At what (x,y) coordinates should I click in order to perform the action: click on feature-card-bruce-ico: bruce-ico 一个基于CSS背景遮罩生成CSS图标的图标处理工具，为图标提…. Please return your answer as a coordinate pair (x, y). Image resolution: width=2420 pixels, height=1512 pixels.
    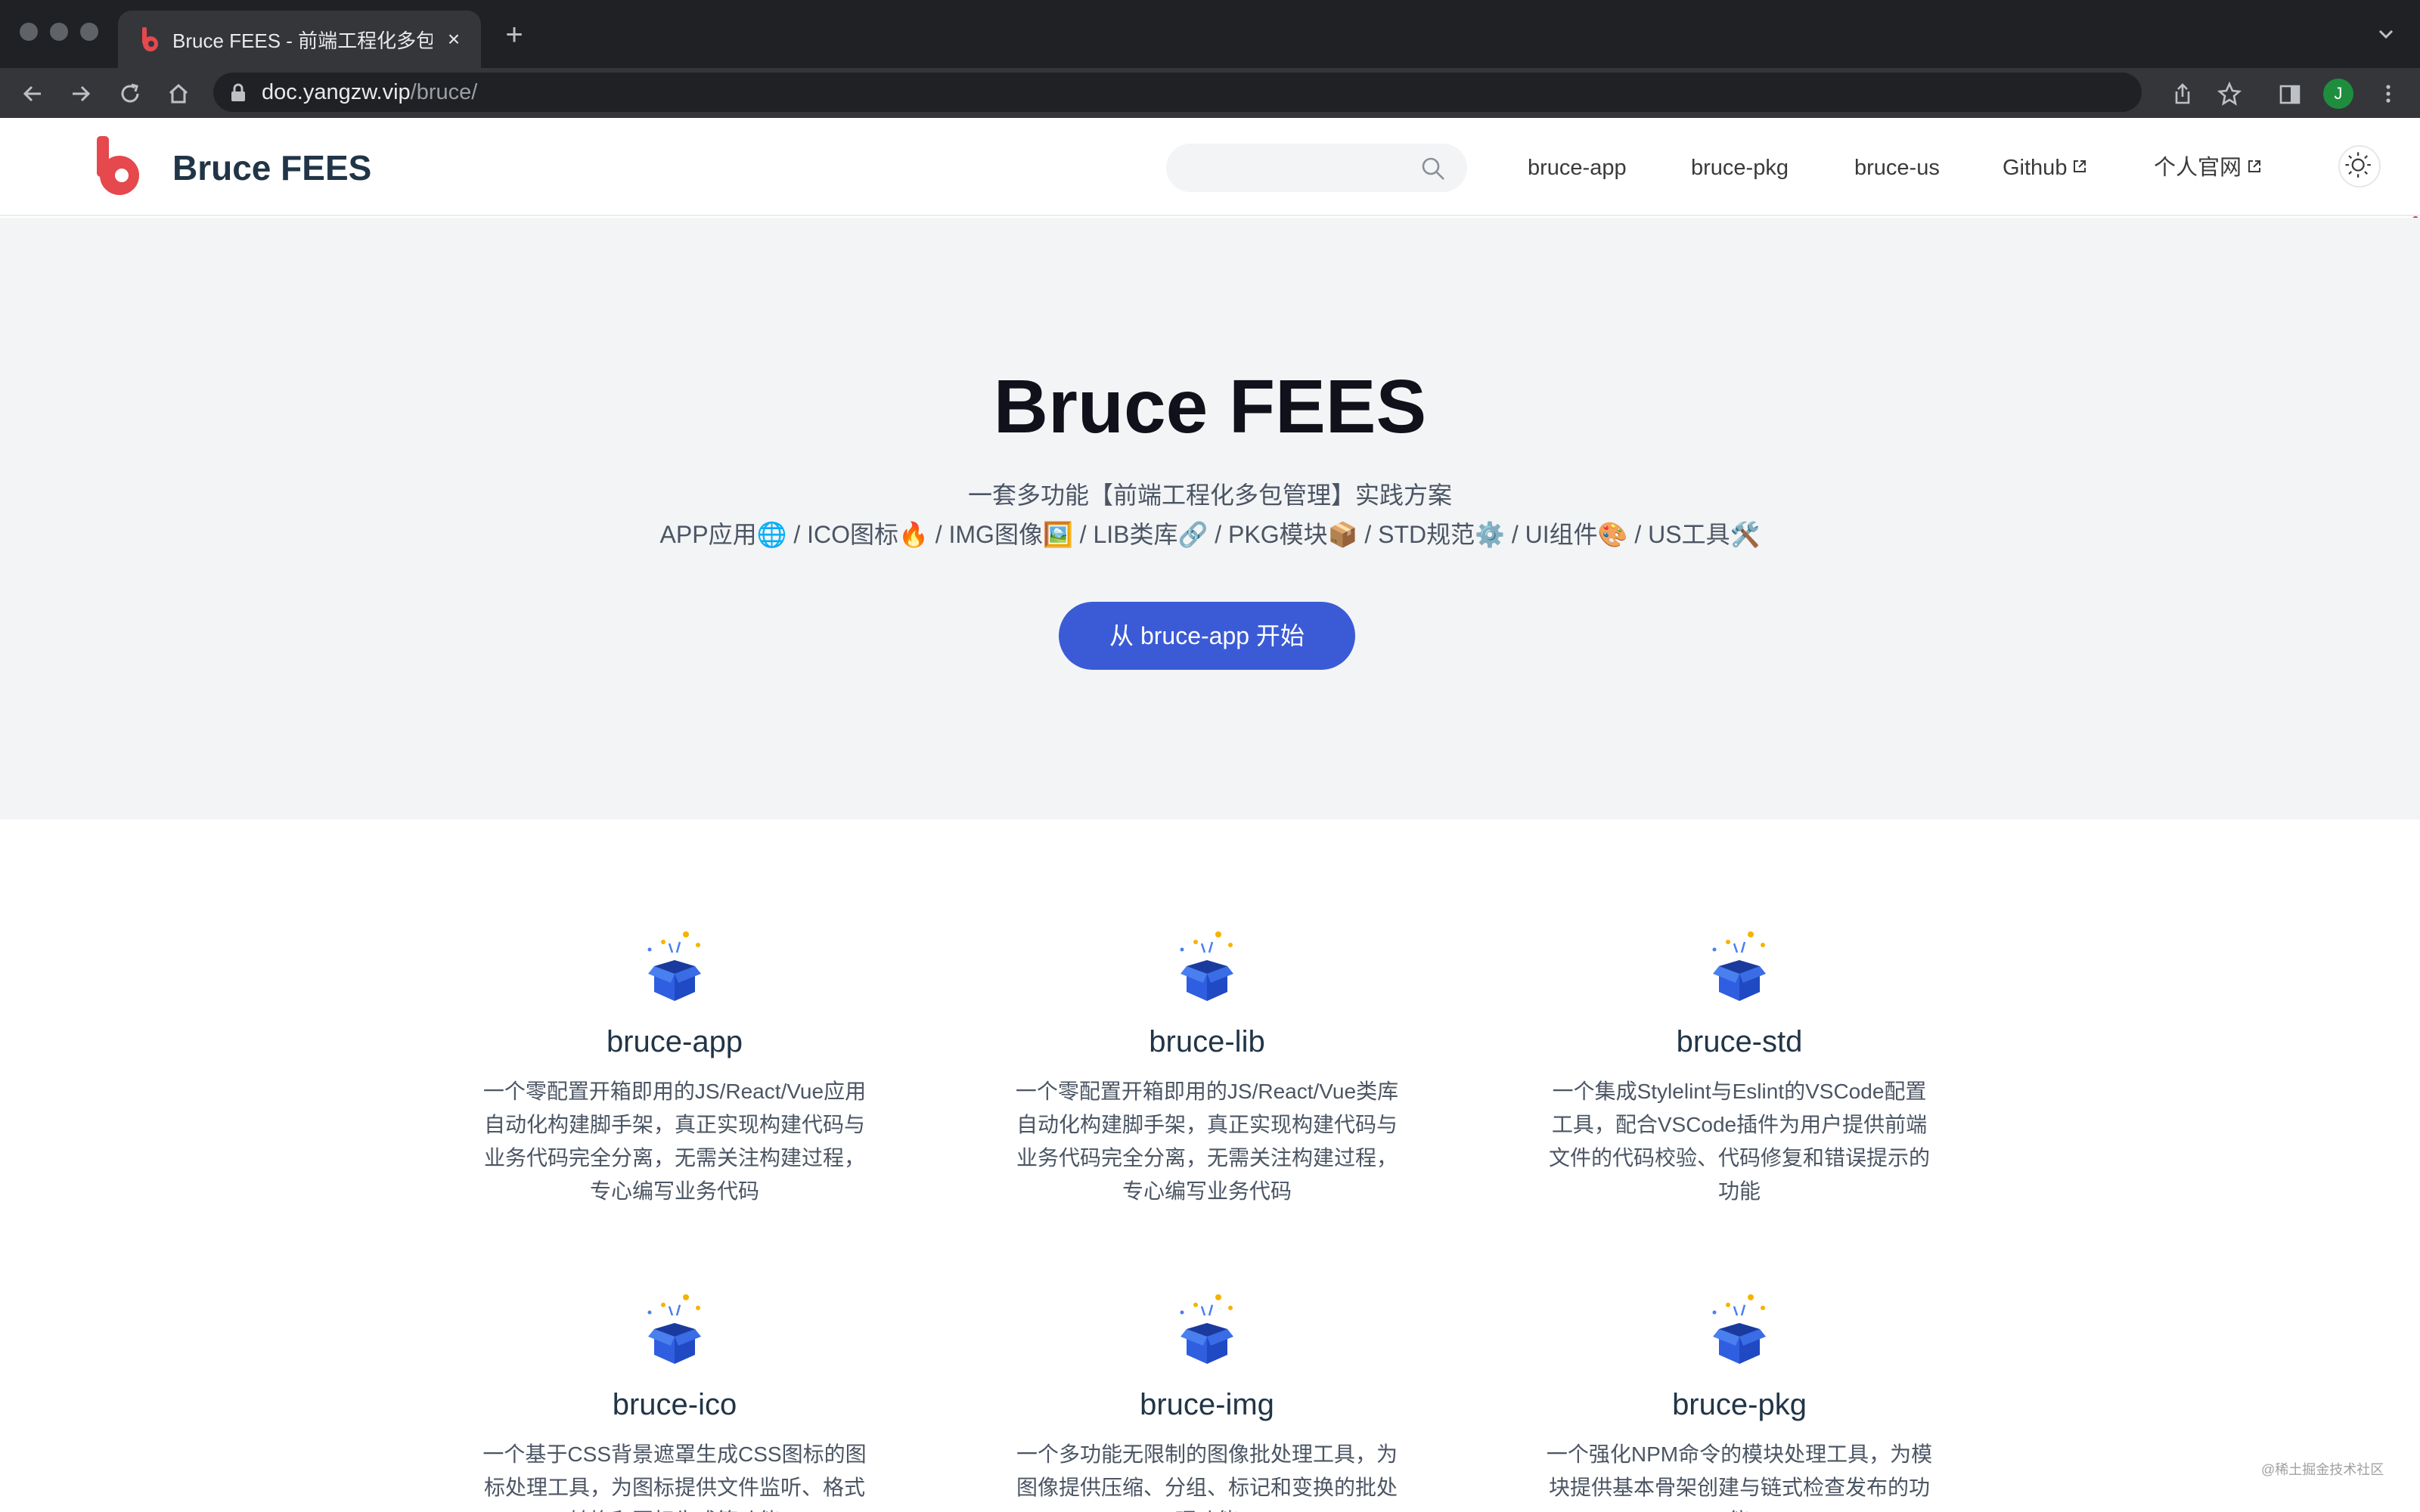
    Looking at the image, I should click on (674, 1401).